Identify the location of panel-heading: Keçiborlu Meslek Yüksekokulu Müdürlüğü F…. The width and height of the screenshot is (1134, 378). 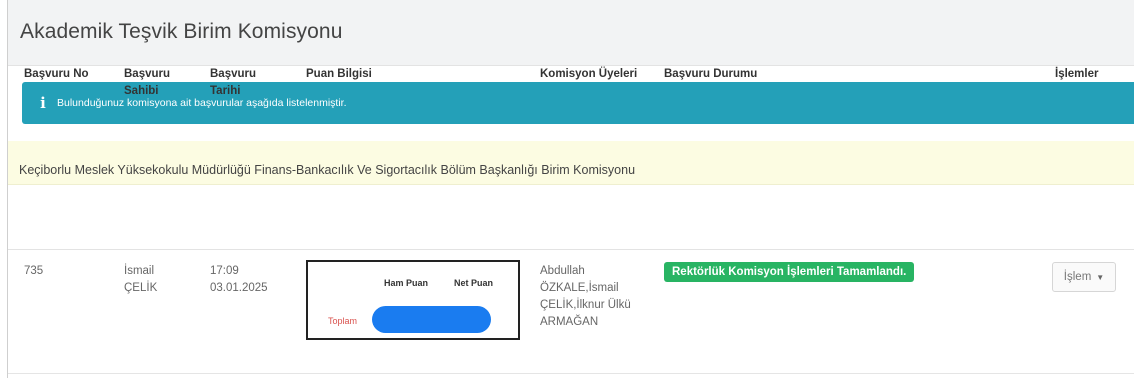
(571, 163).